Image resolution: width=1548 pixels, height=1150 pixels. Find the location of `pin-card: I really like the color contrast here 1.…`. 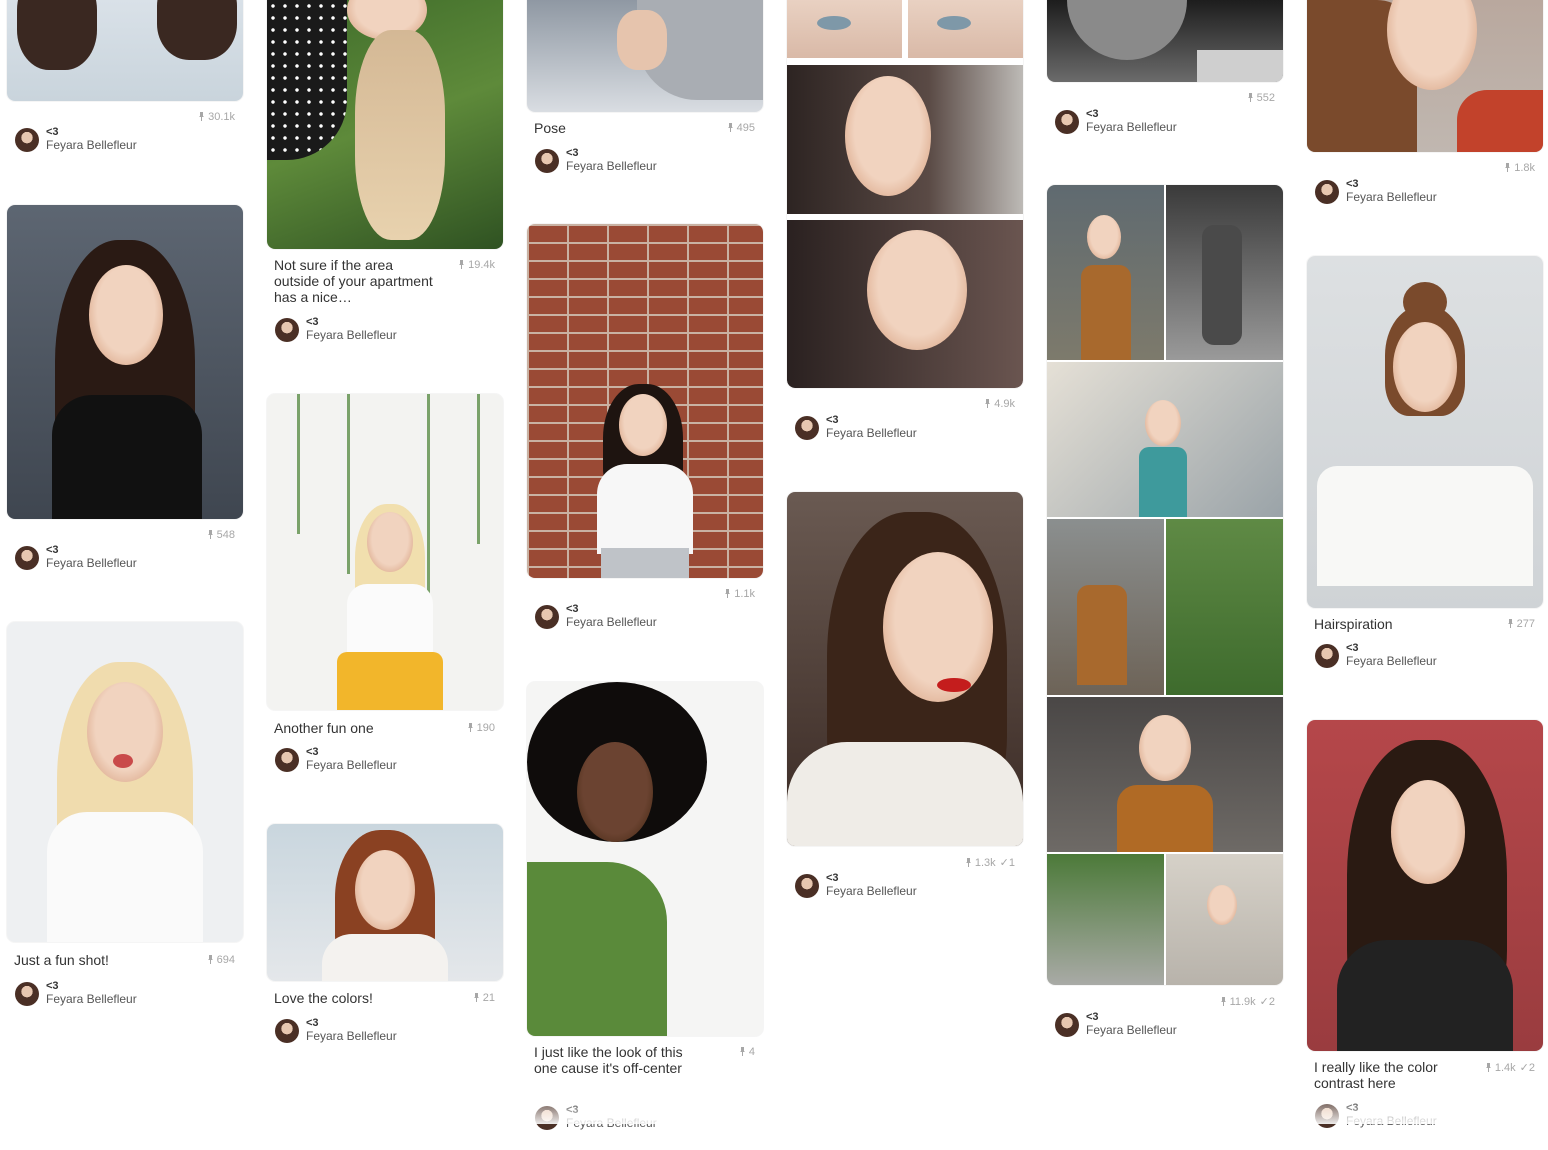

pin-card: I really like the color contrast here 1.… is located at coordinates (1425, 935).